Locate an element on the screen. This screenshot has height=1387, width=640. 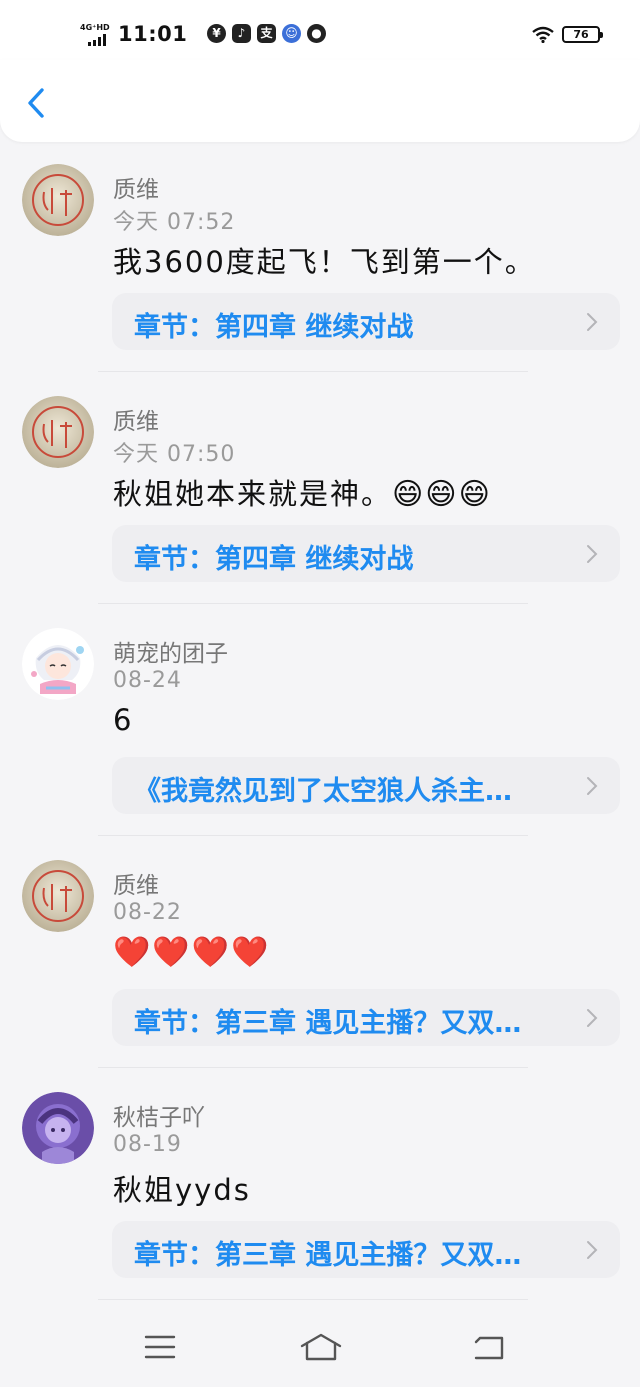
alipay-icon: 支 is located at coordinates (266, 33).